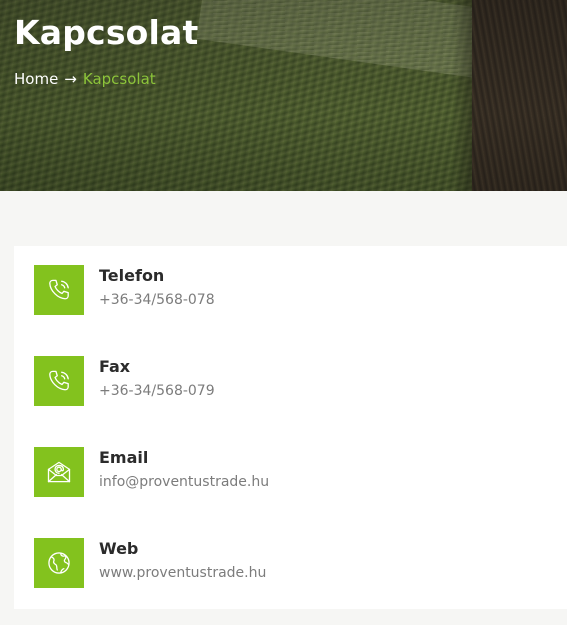  What do you see at coordinates (294, 290) in the screenshot?
I see `contact-item-phone: Telefon +36-34/568-078` at bounding box center [294, 290].